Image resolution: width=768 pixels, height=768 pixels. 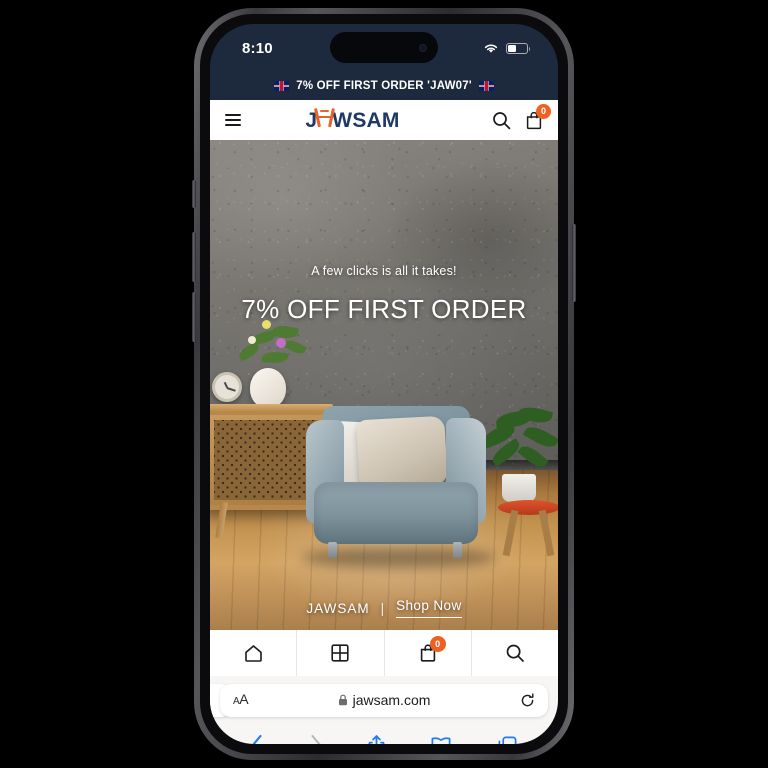 I want to click on hamburger-menu-icon, so click(x=233, y=120).